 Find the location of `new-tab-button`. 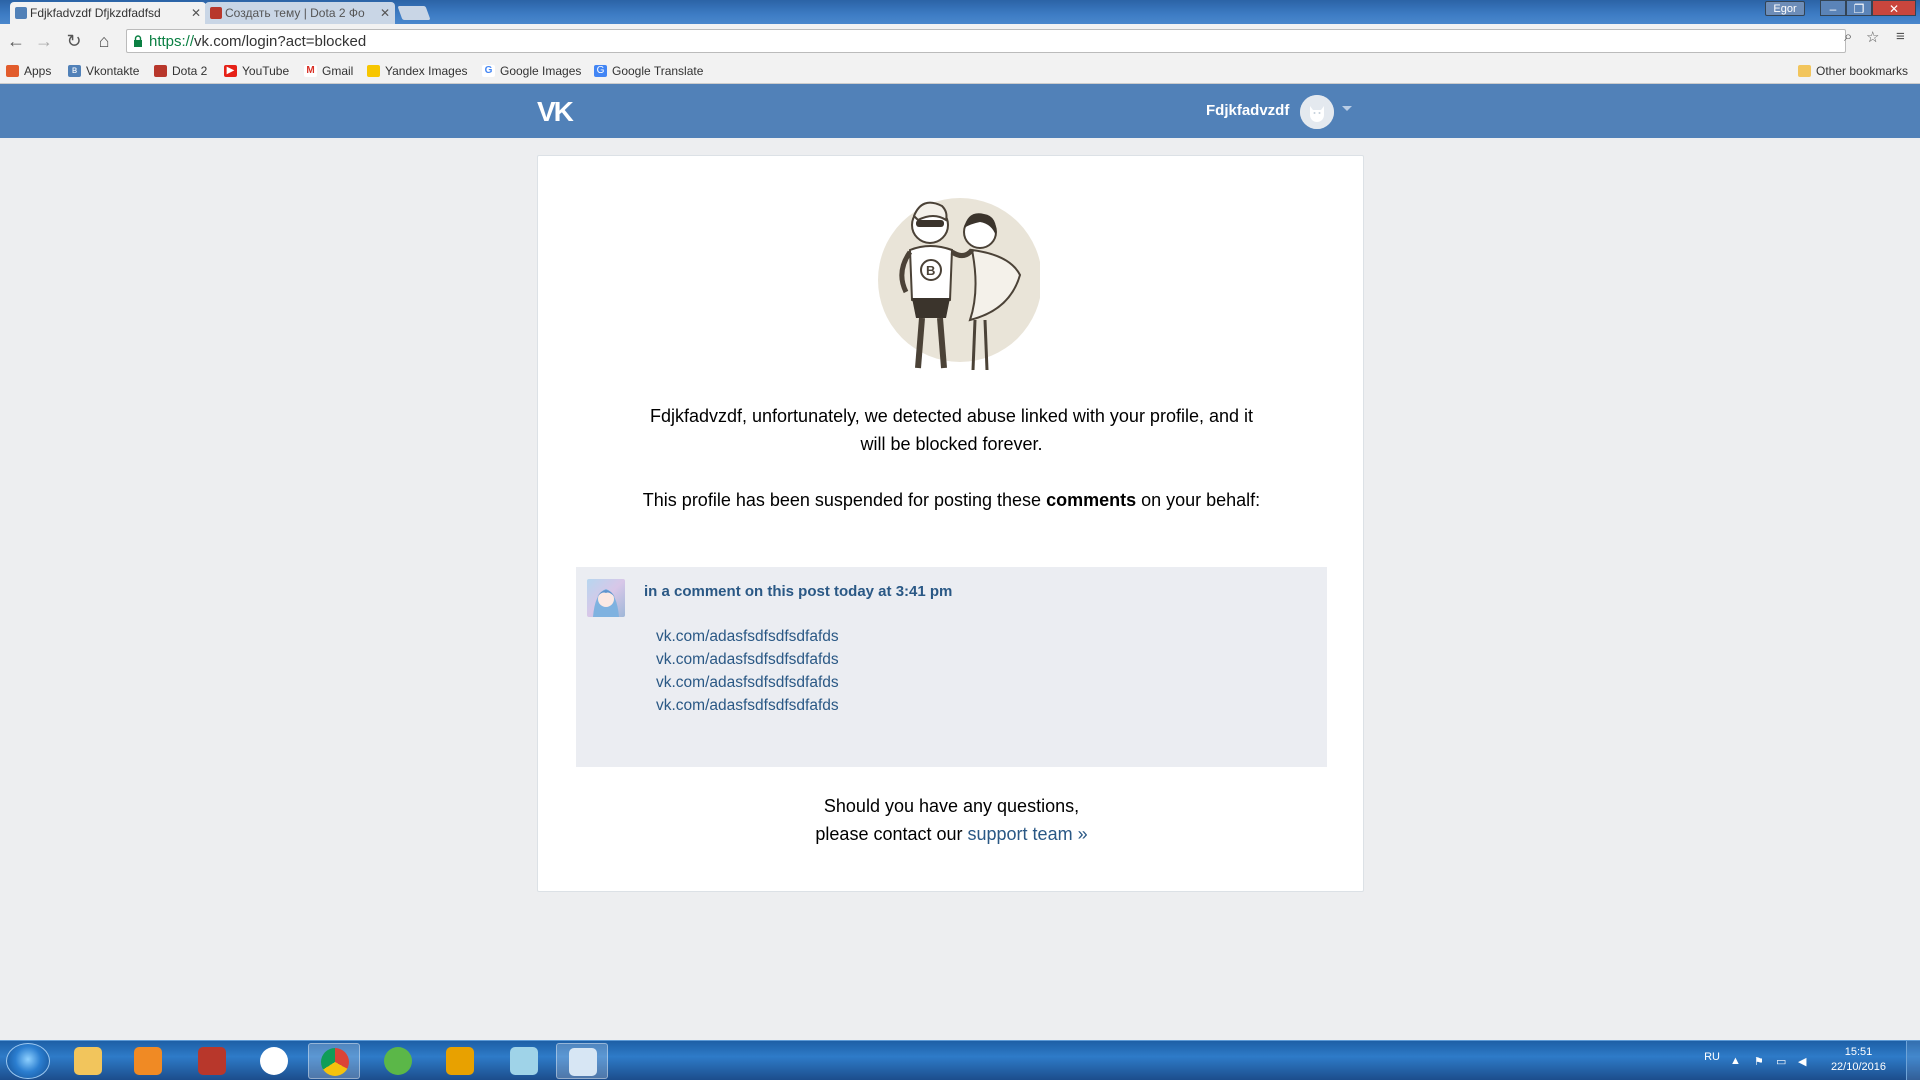

new-tab-button is located at coordinates (414, 13).